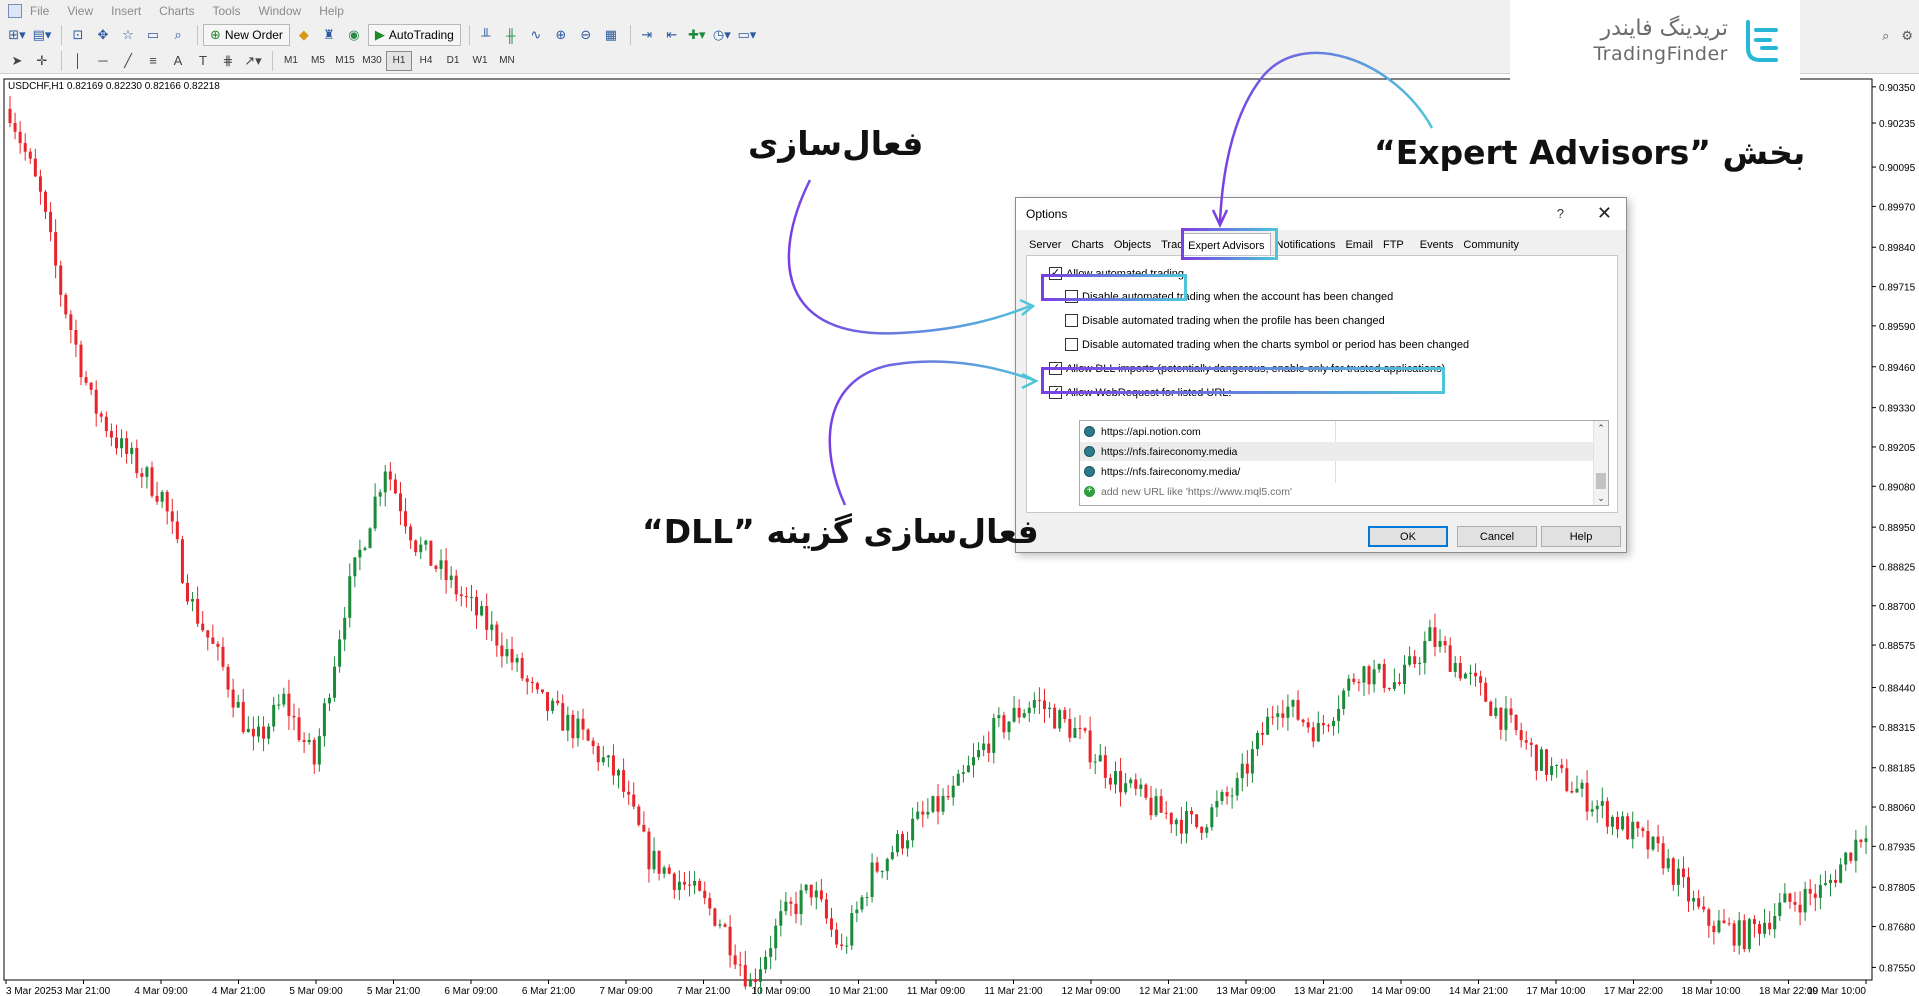  What do you see at coordinates (291, 61) in the screenshot?
I see `timeframe-m1: M1` at bounding box center [291, 61].